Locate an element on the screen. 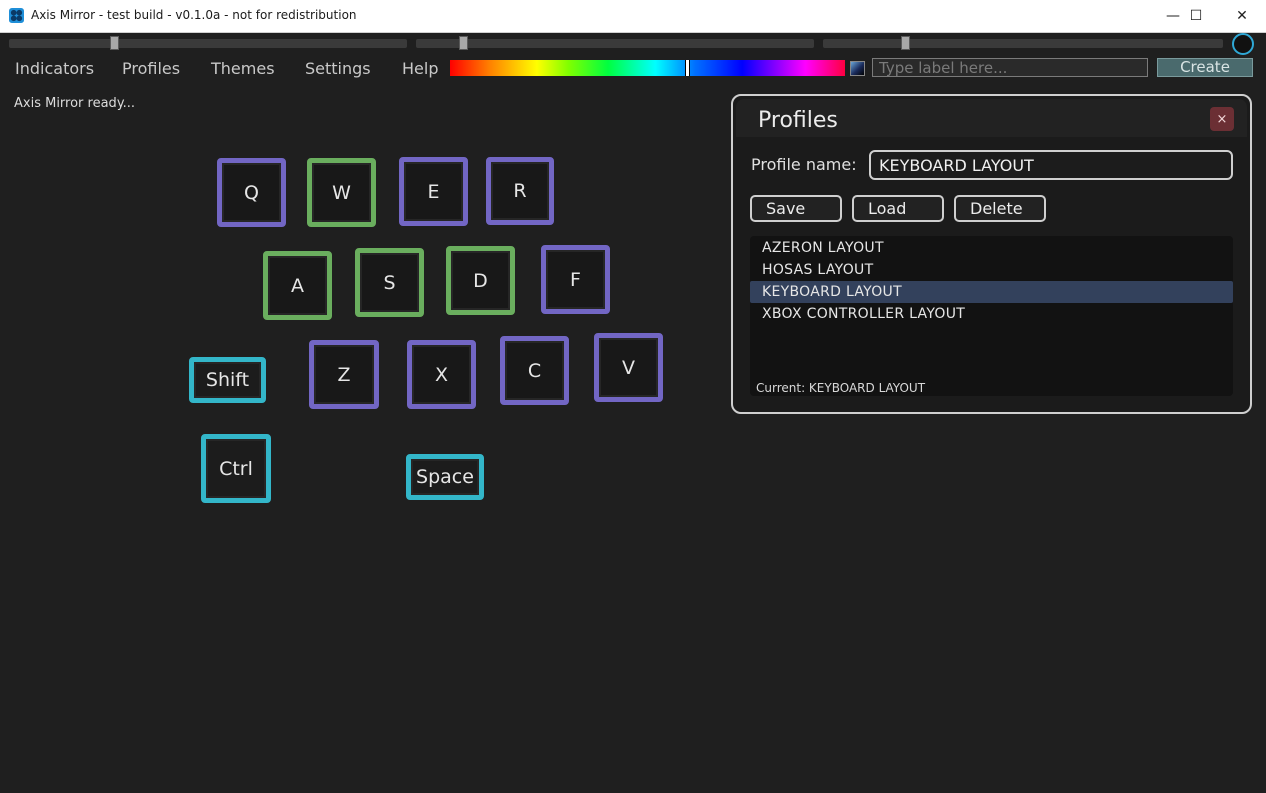  panel-header: Profiles × is located at coordinates (991, 118).